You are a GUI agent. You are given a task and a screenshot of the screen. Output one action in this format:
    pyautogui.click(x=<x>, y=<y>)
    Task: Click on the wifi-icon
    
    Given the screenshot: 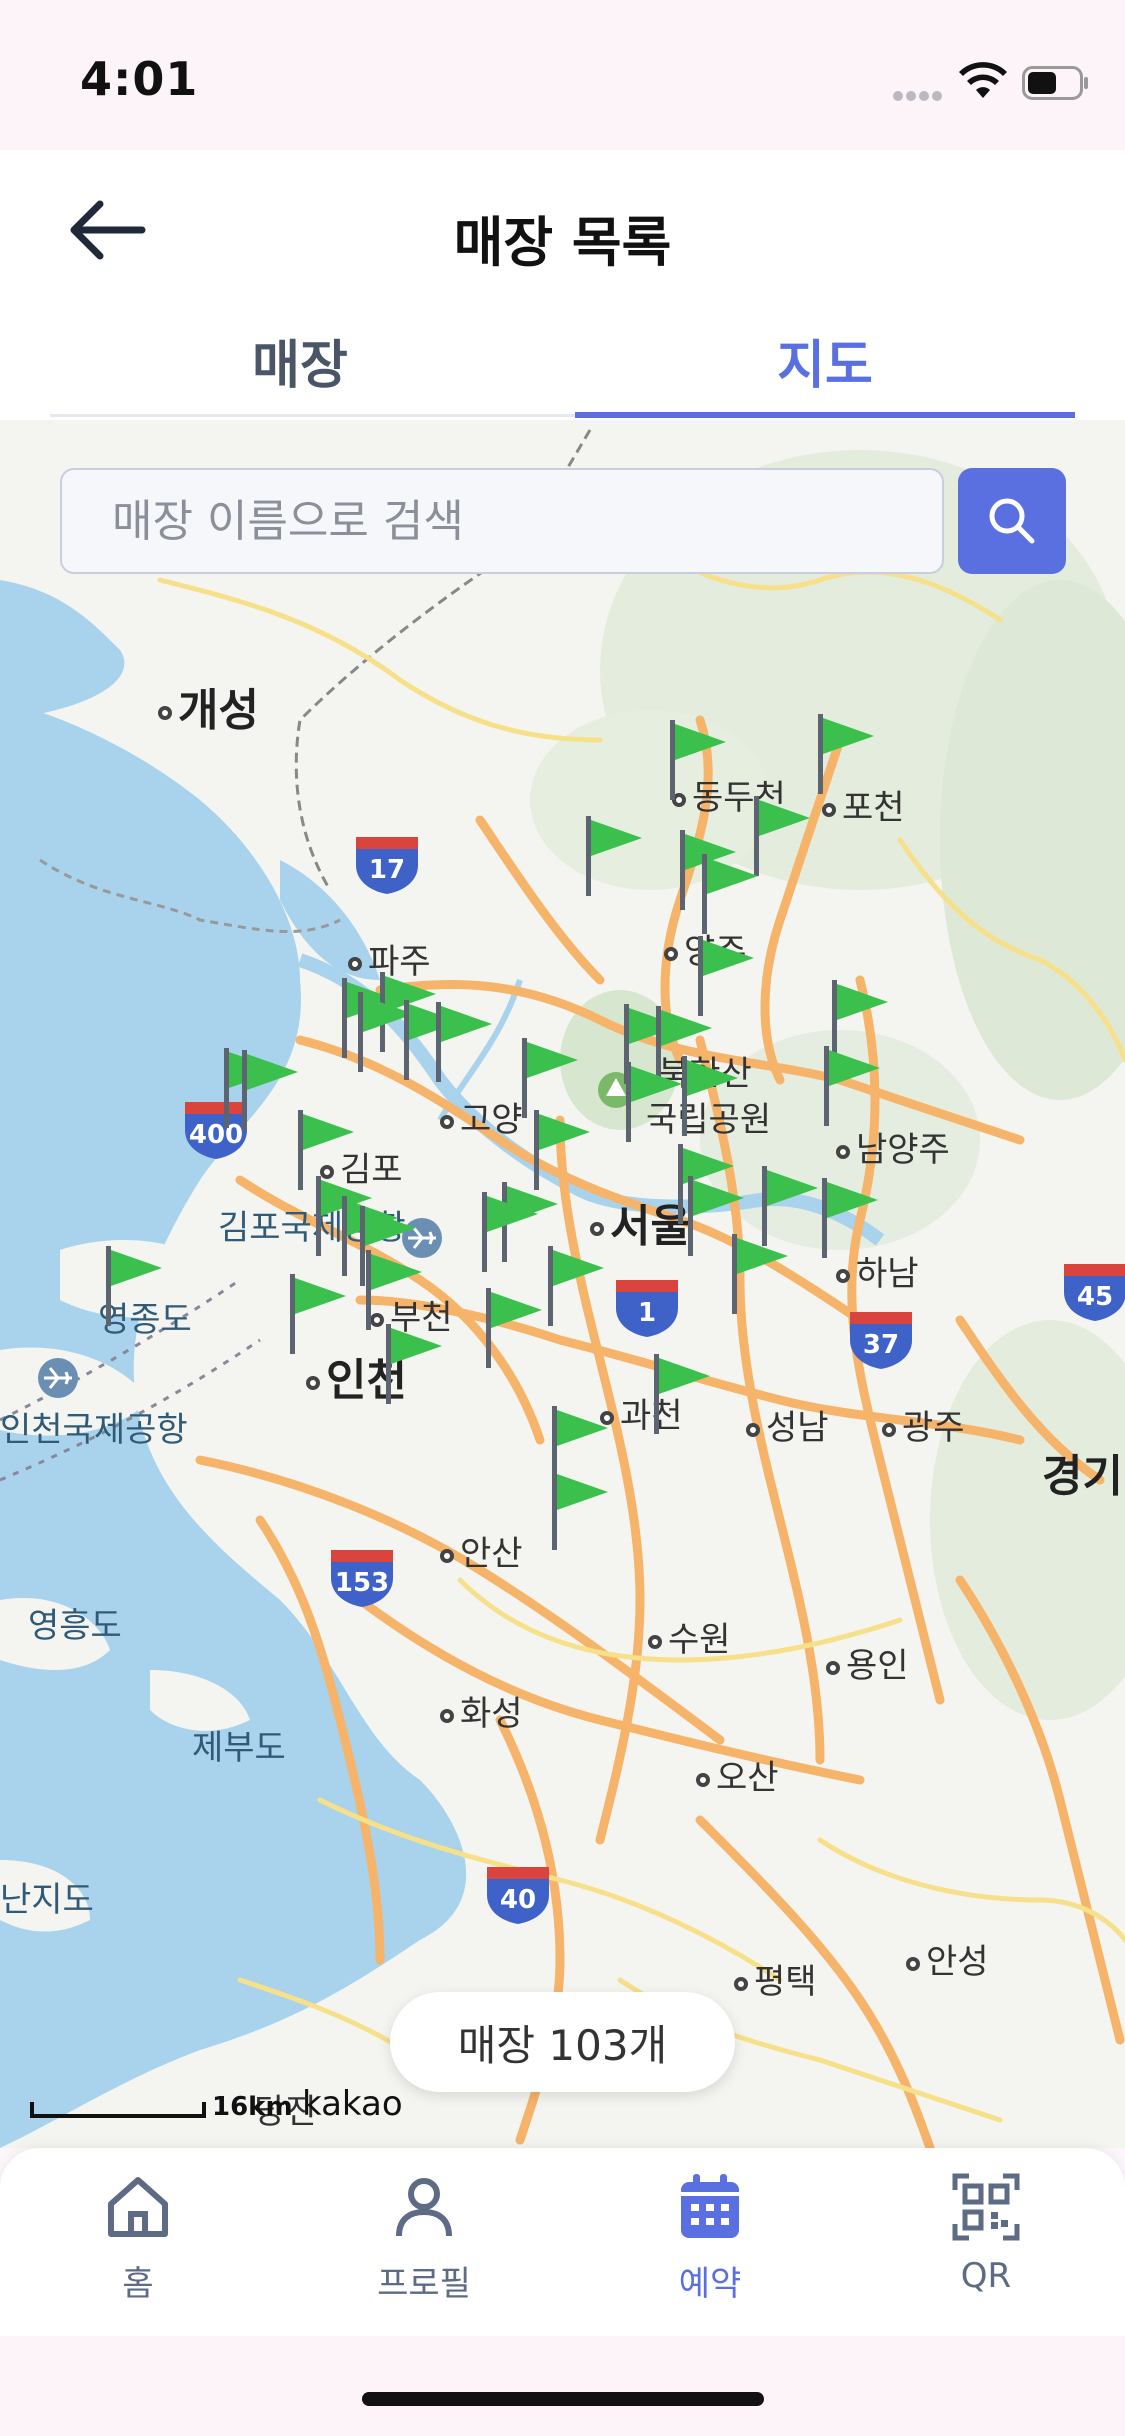 What is the action you would take?
    pyautogui.click(x=983, y=80)
    